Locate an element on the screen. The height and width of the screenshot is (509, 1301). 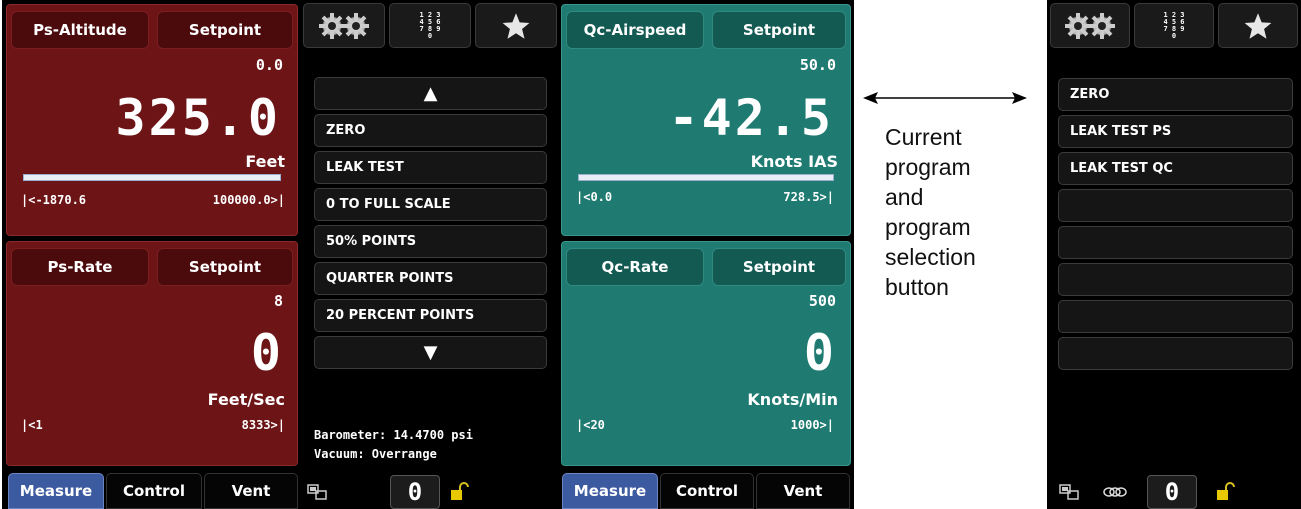
unit-label: Feet/Sec is located at coordinates (246, 399).